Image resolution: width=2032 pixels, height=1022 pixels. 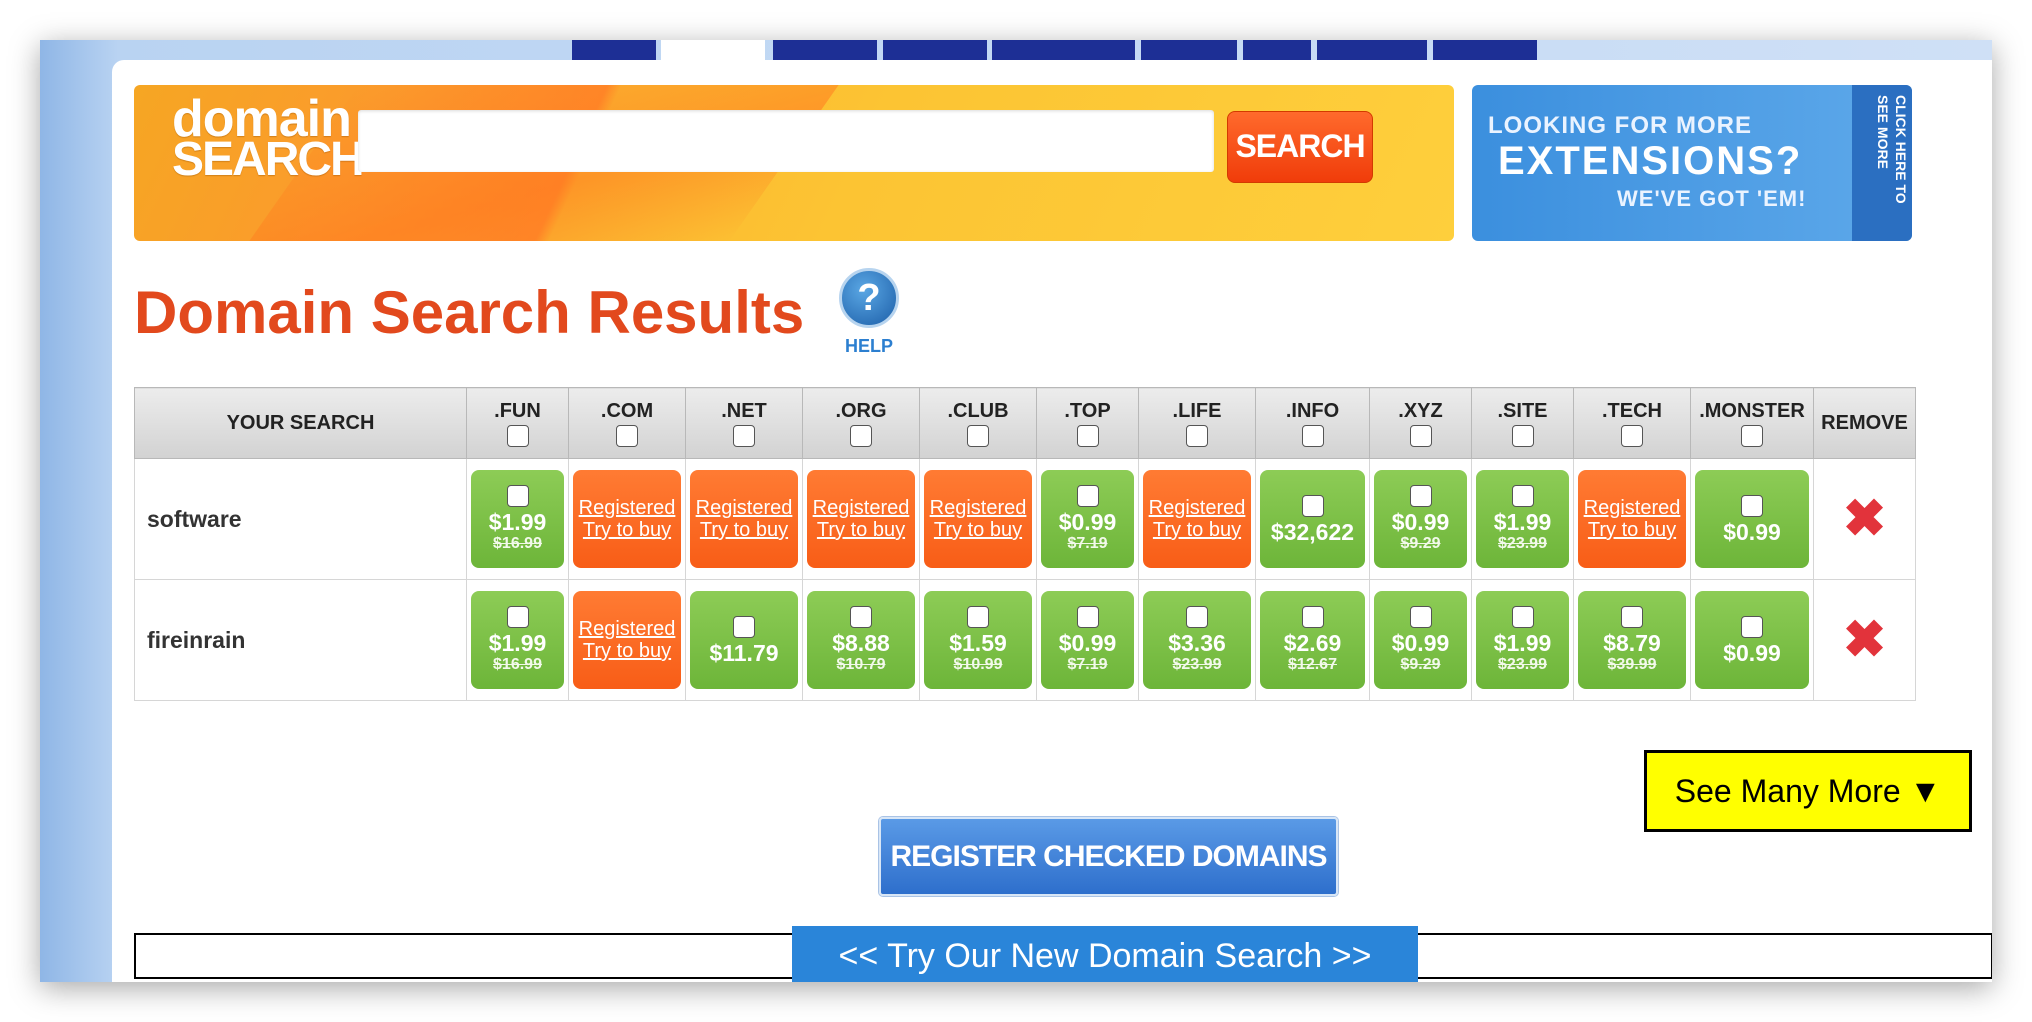 What do you see at coordinates (300, 423) in the screenshot?
I see `header-your-search: YOUR SEARCH` at bounding box center [300, 423].